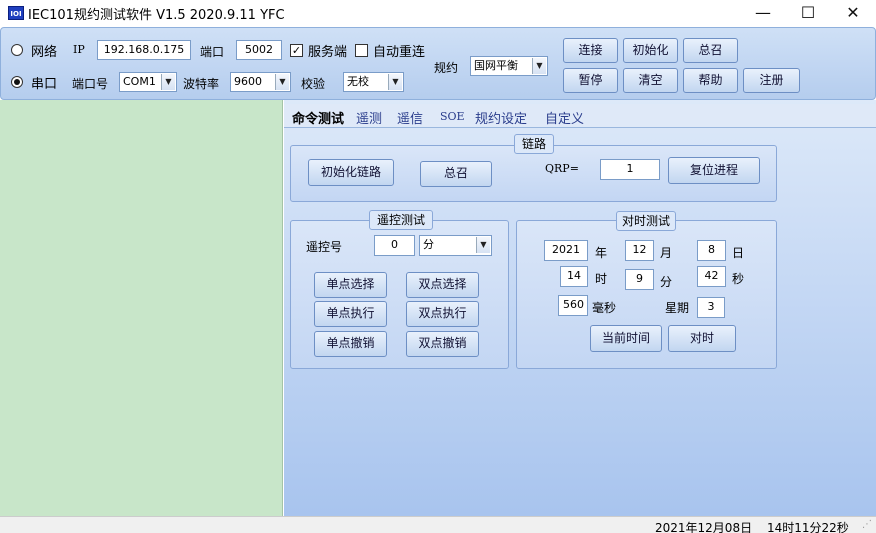  I want to click on protocol-value: 国网平衡, so click(496, 65).